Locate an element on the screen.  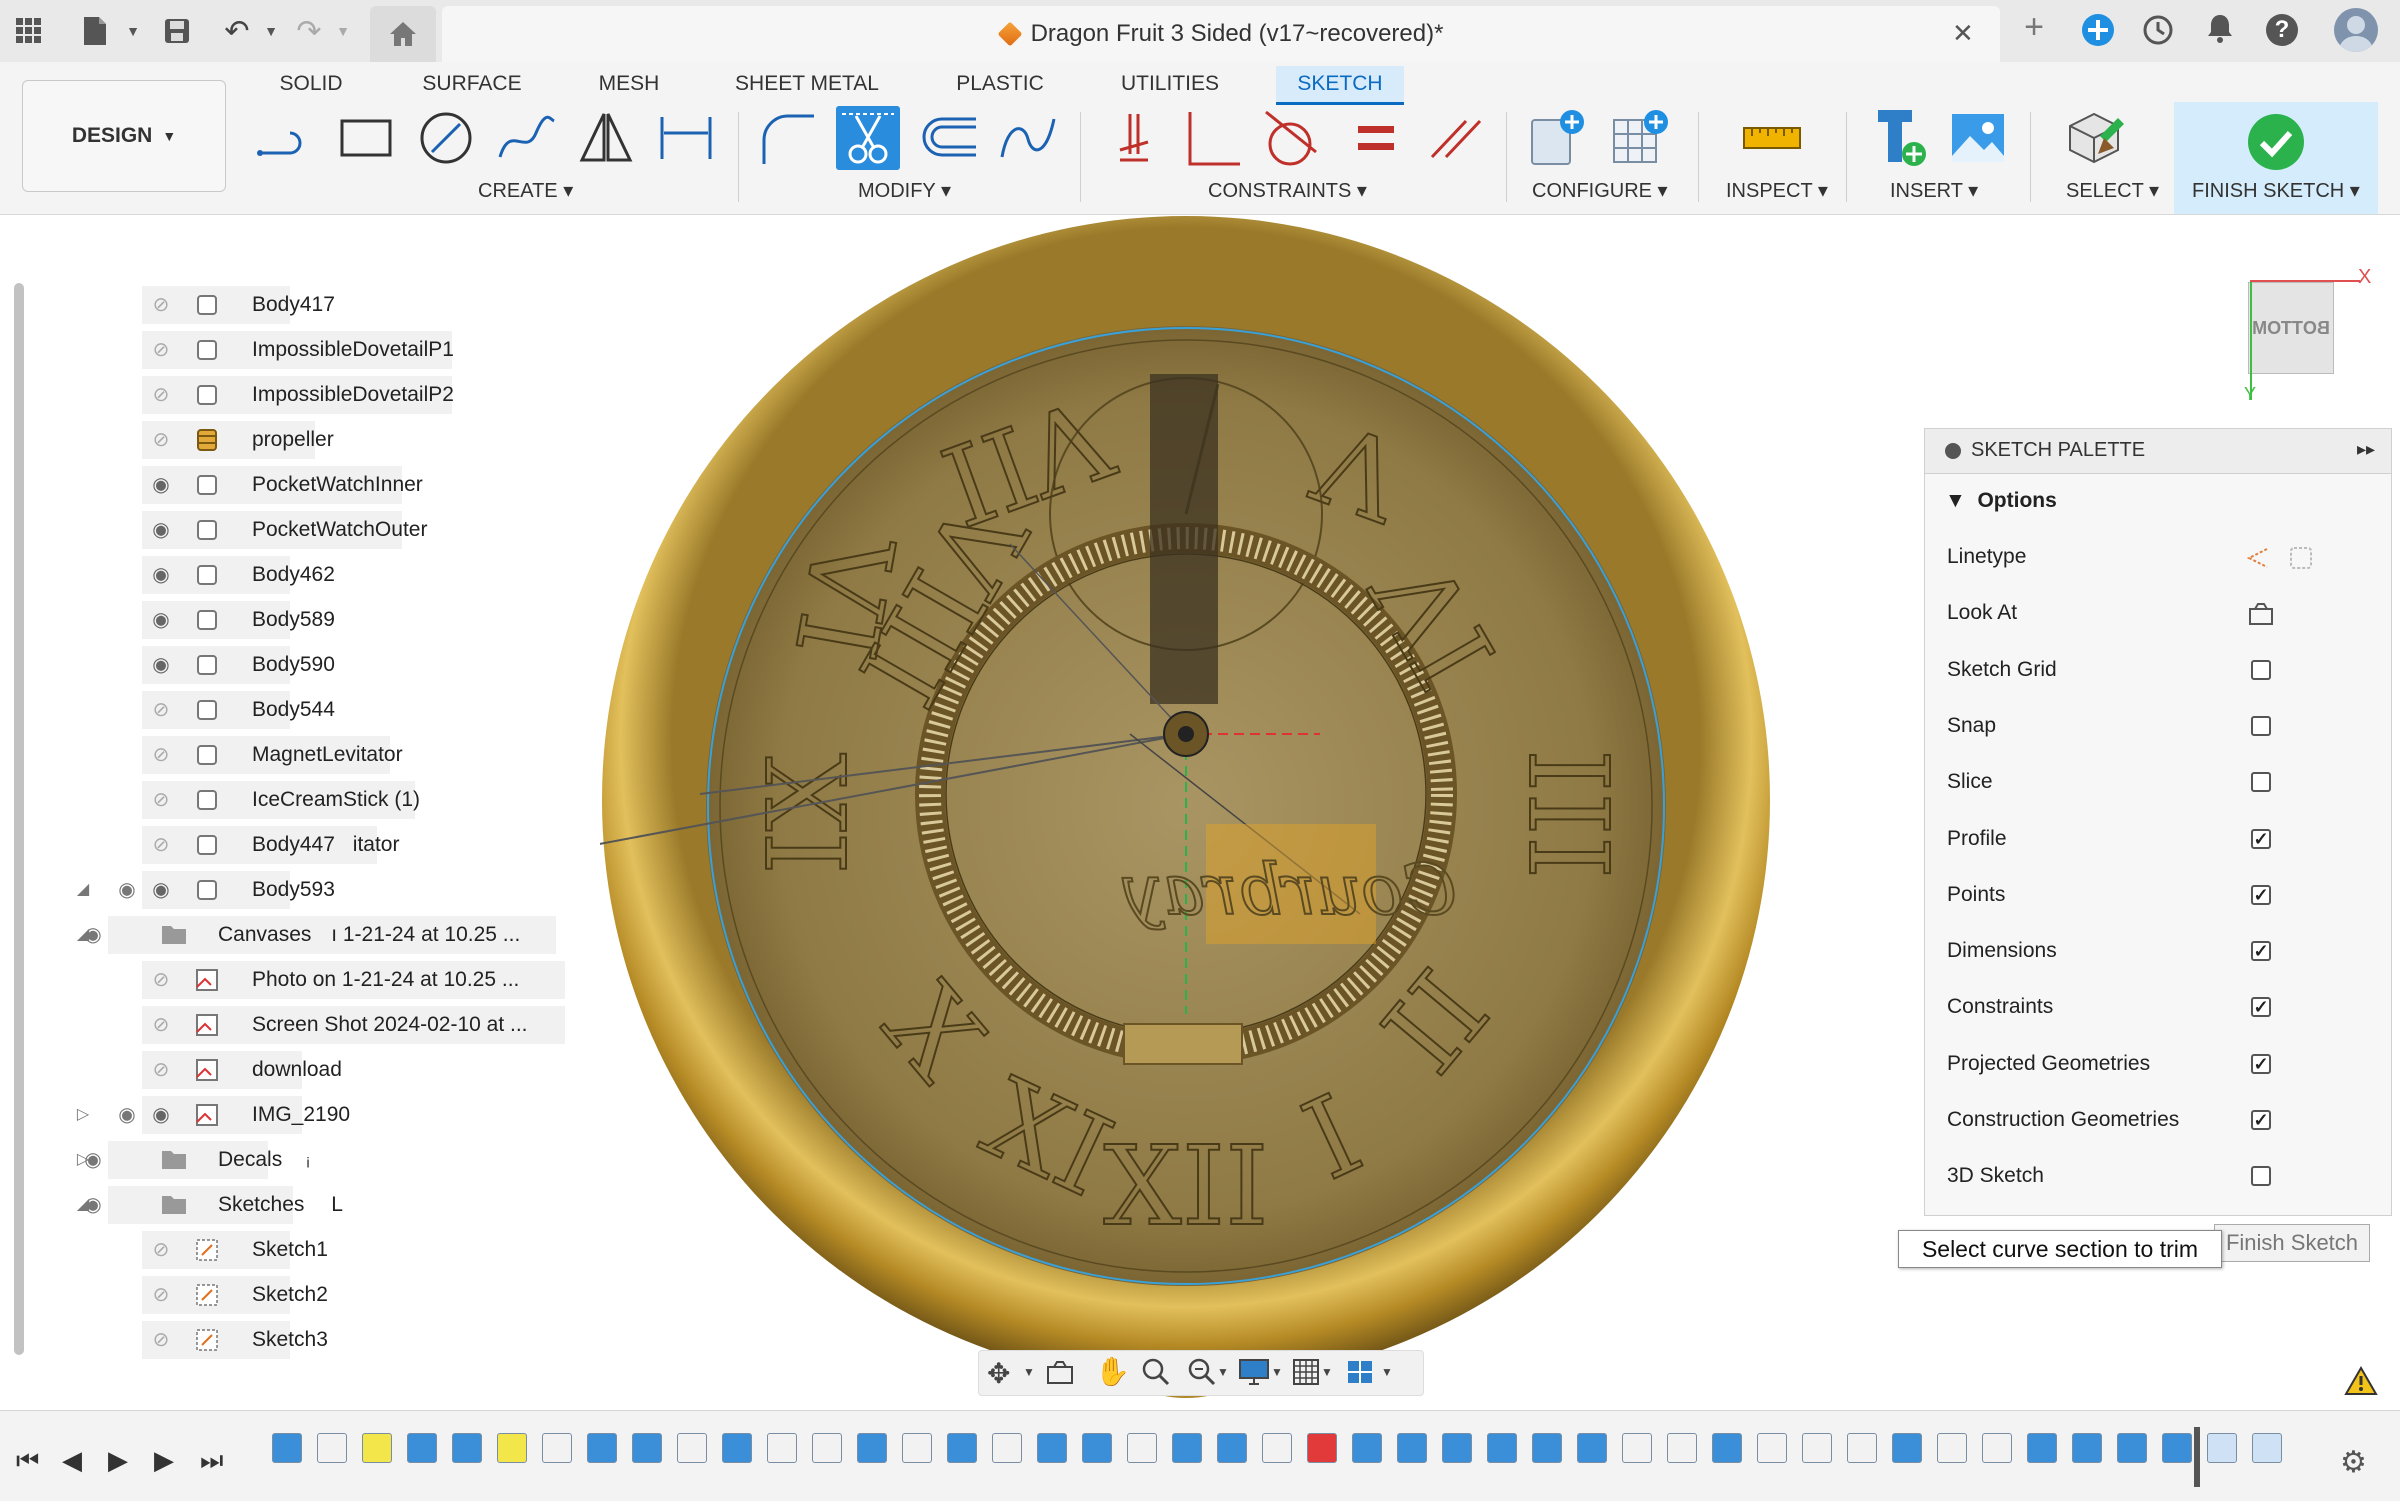
browser-item: ◉ Body589 is located at coordinates (300, 620).